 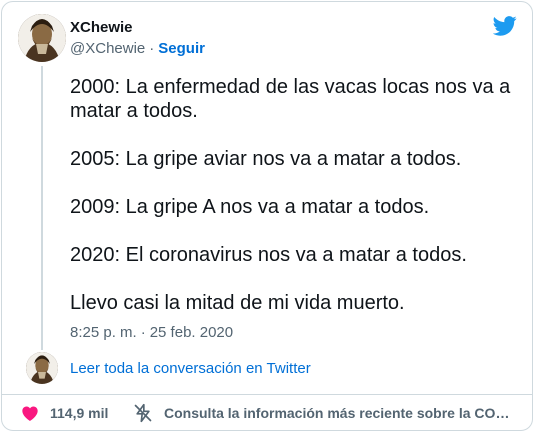 I want to click on footer-divider, so click(x=267, y=394).